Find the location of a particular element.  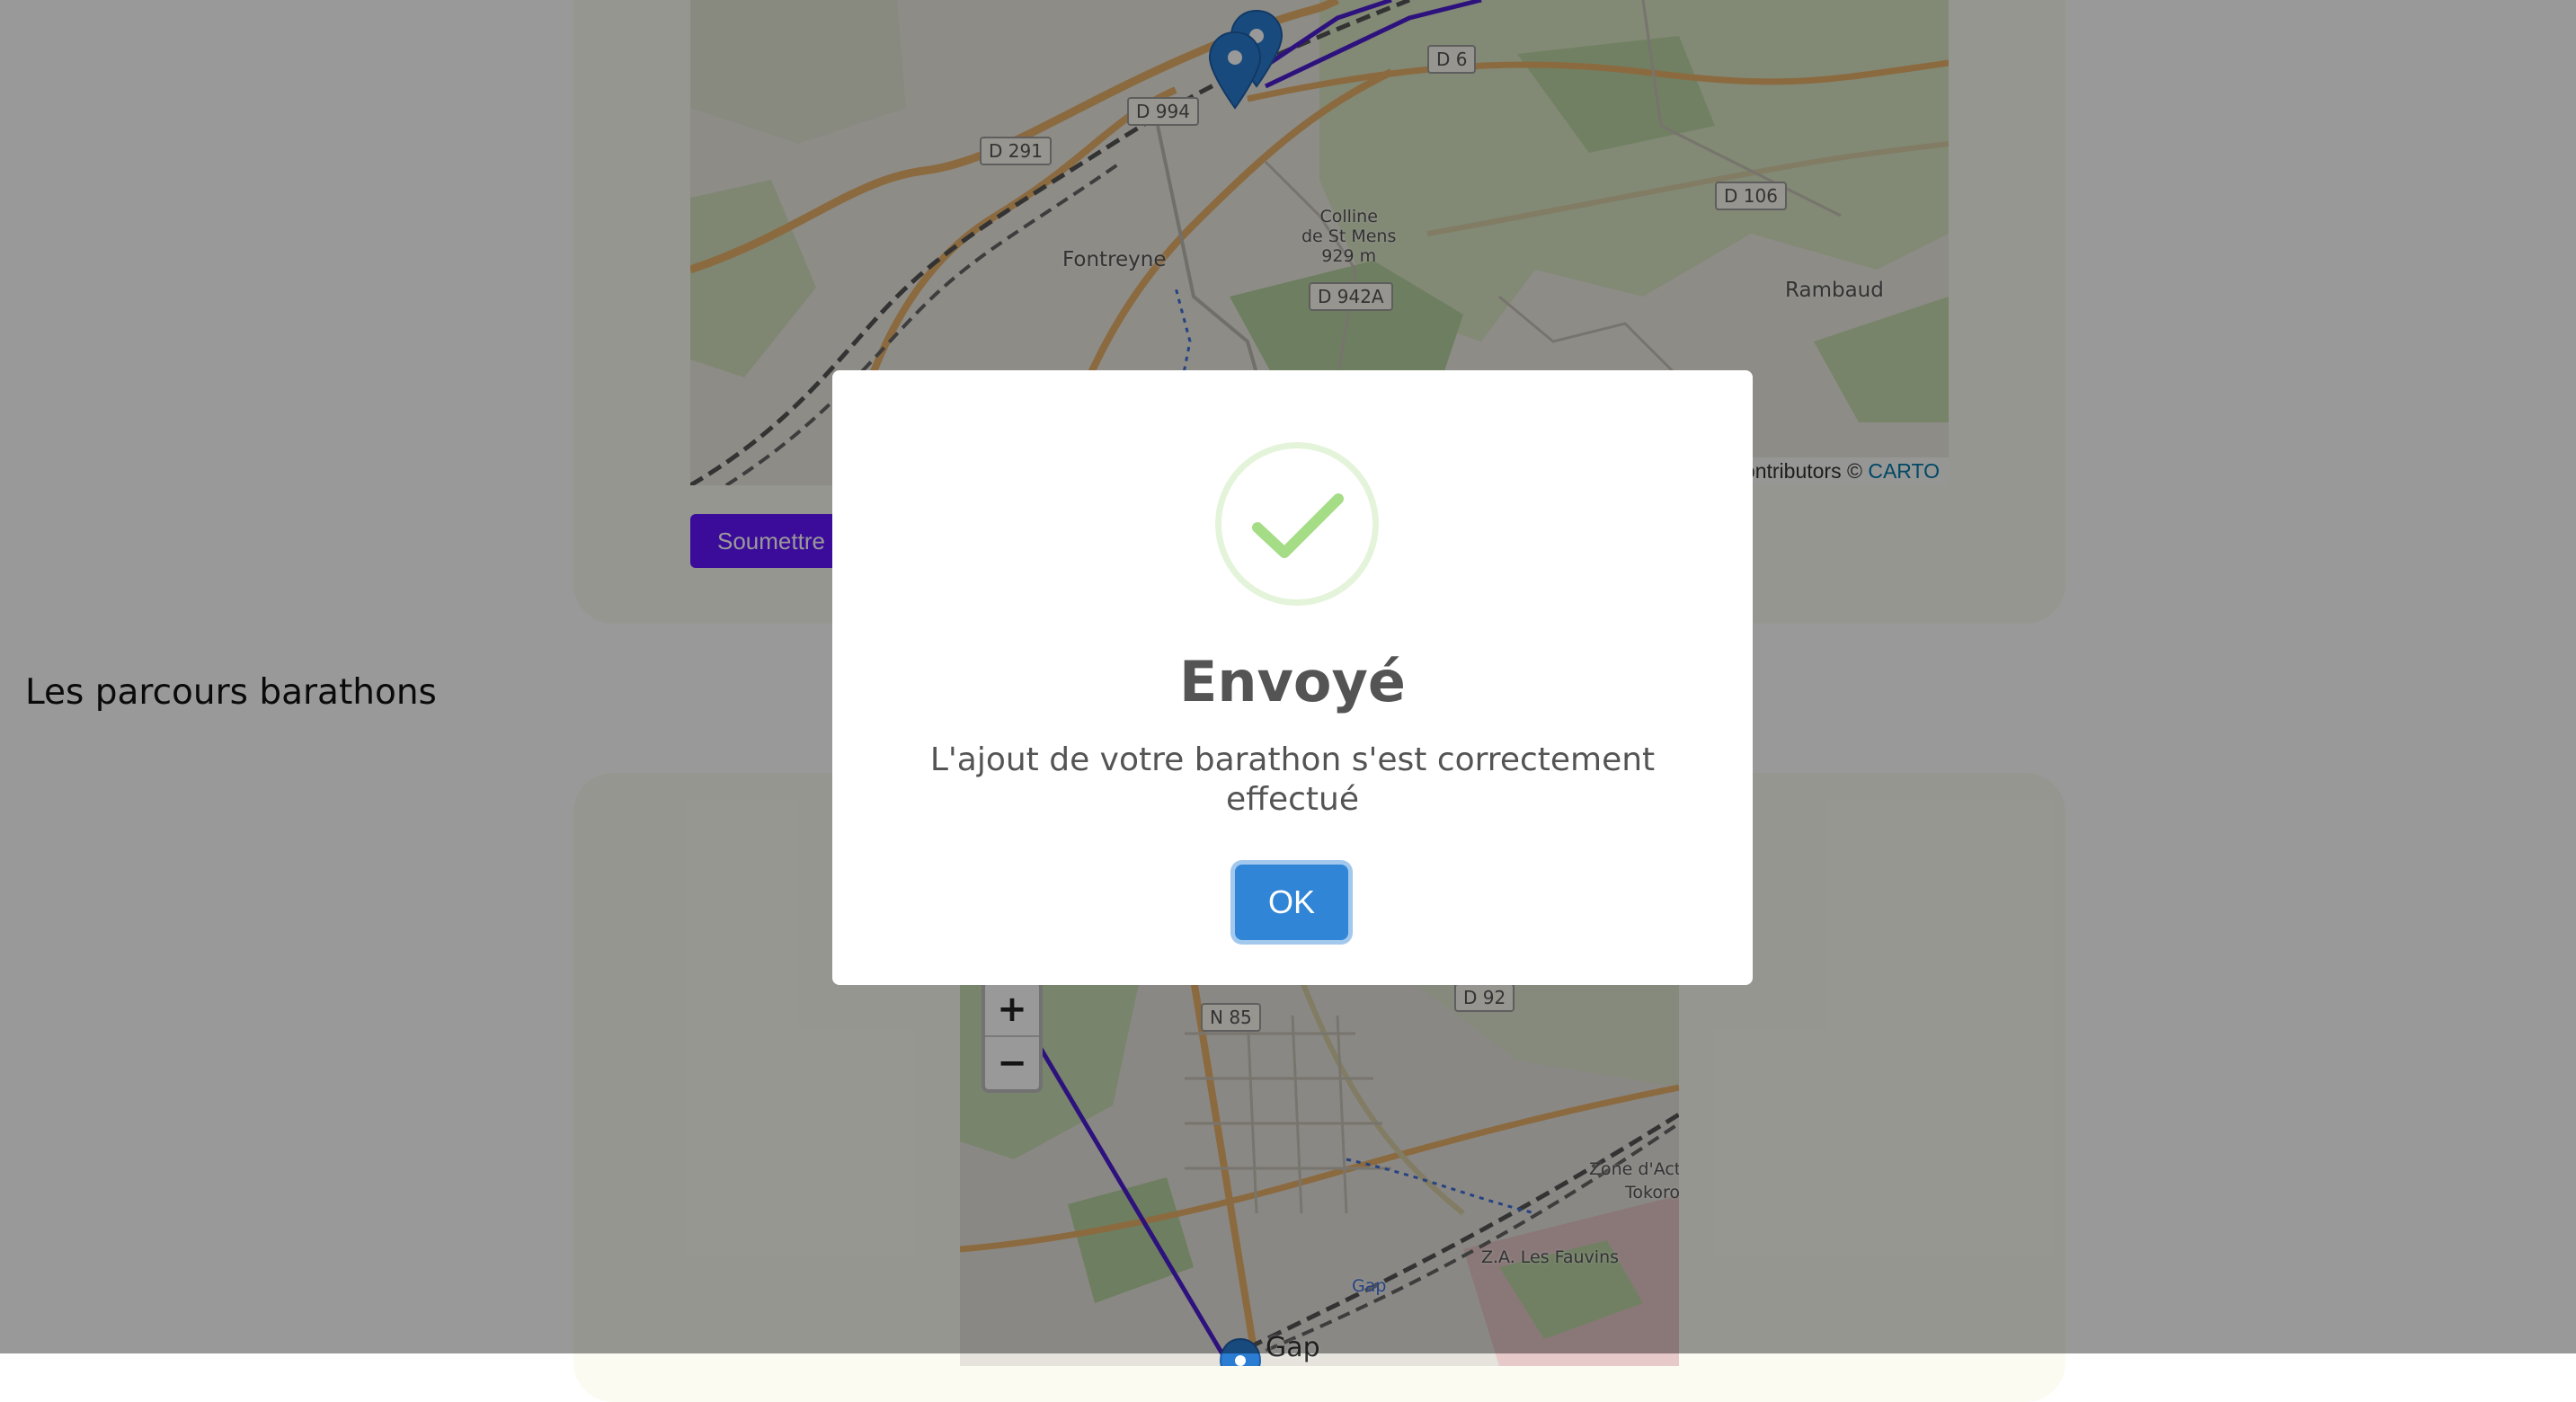

success-check-icon is located at coordinates (1297, 524).